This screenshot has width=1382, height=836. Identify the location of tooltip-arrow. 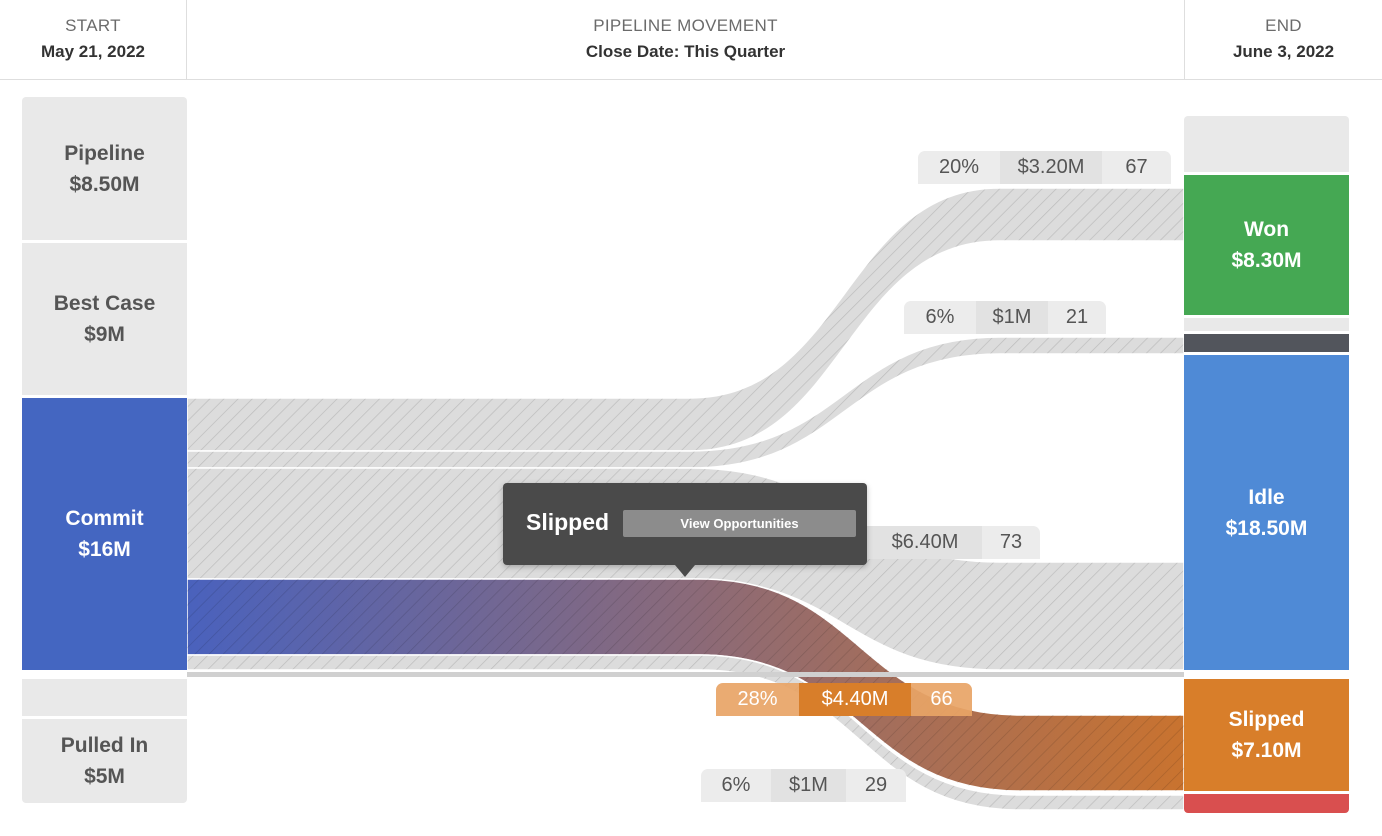
(685, 571).